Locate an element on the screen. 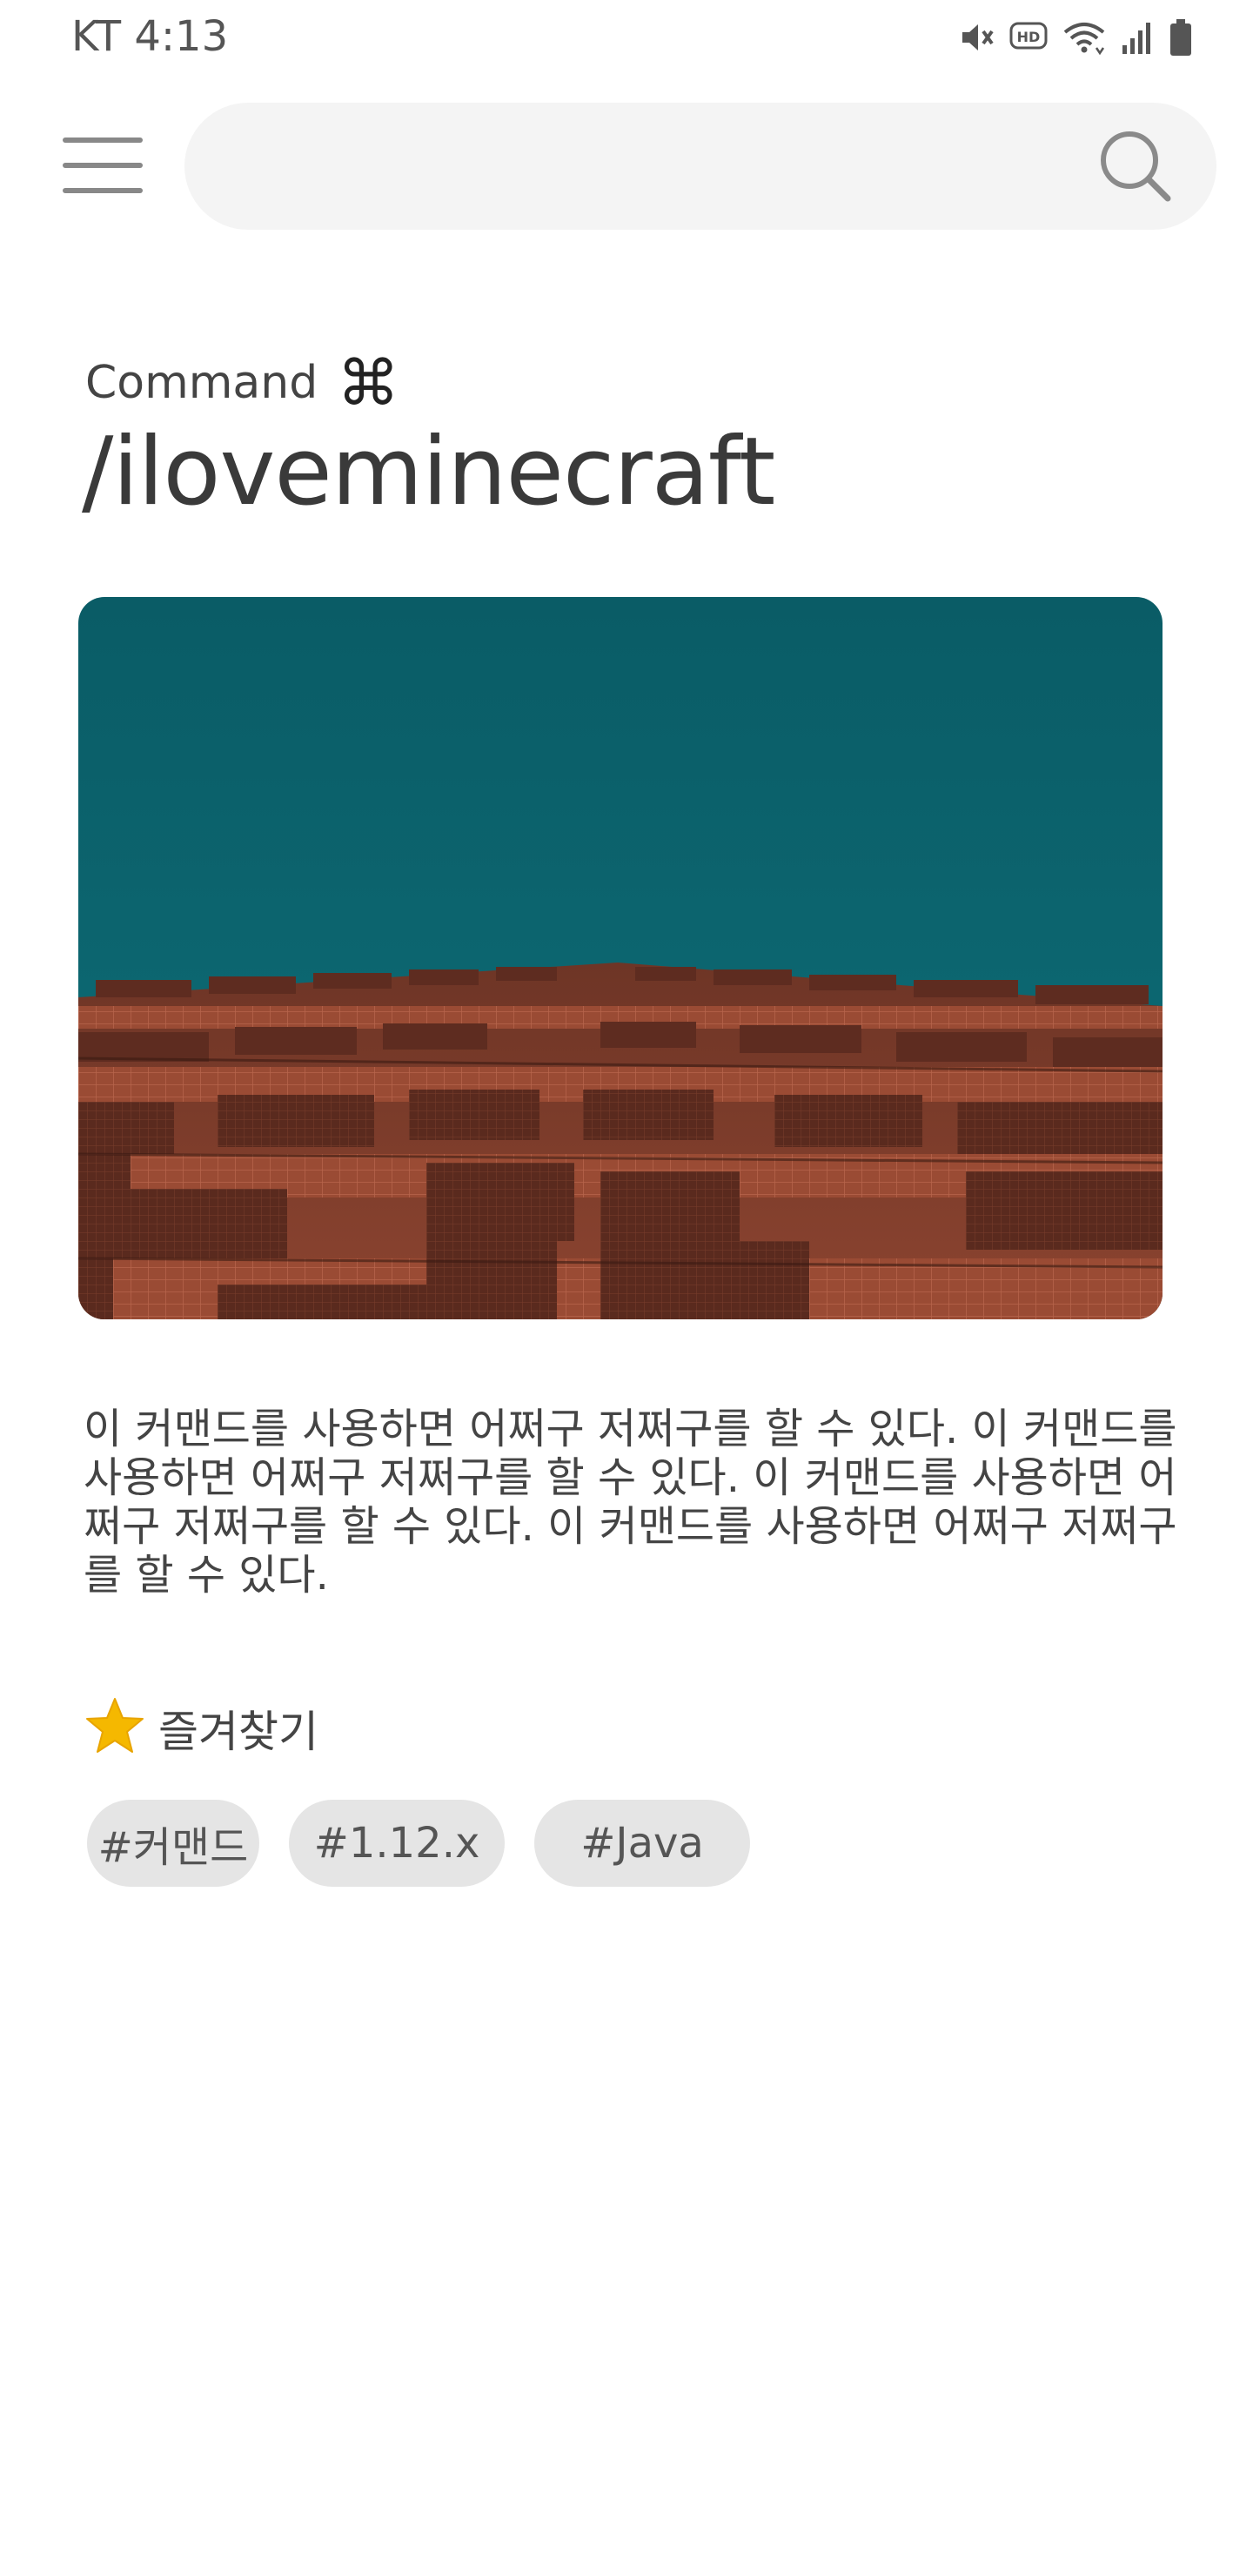  status-icons: HD is located at coordinates (1075, 37).